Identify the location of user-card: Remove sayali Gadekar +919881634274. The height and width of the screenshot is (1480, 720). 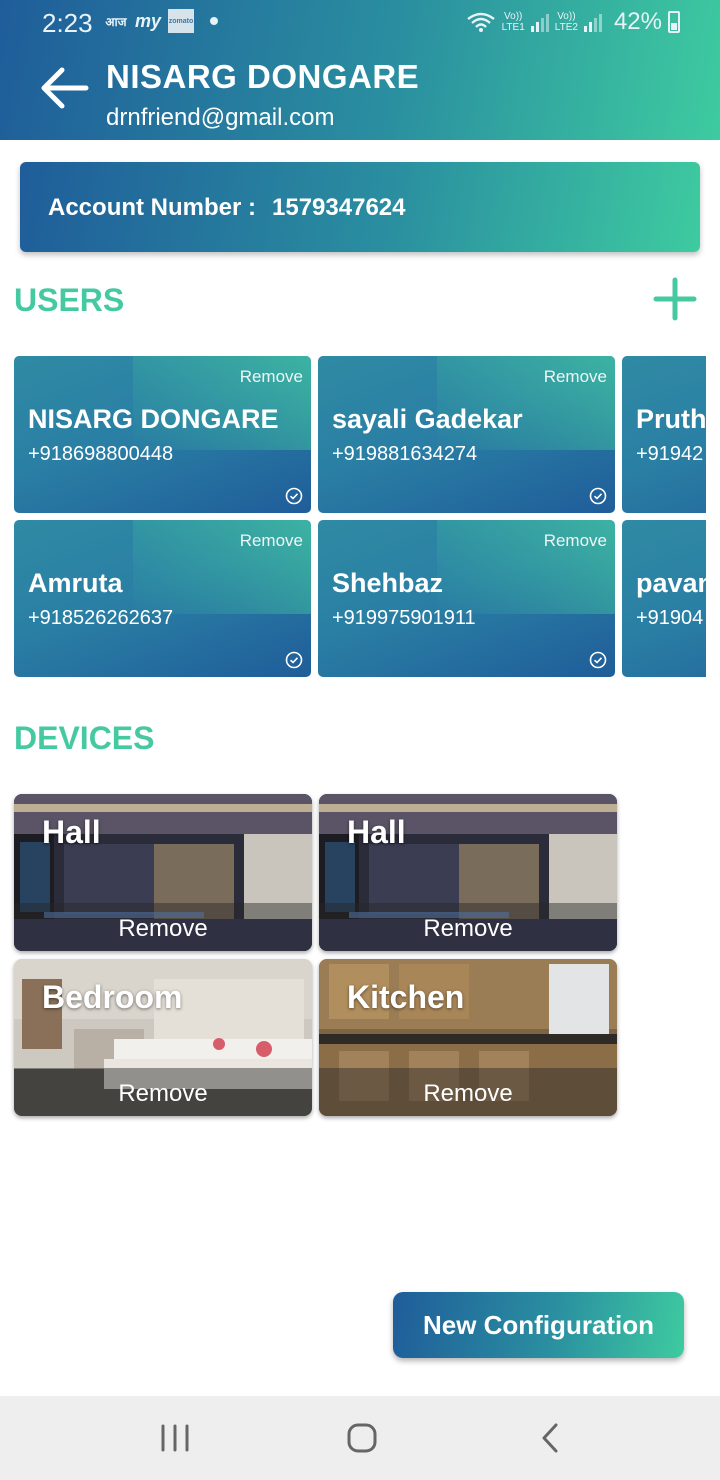
(466, 434).